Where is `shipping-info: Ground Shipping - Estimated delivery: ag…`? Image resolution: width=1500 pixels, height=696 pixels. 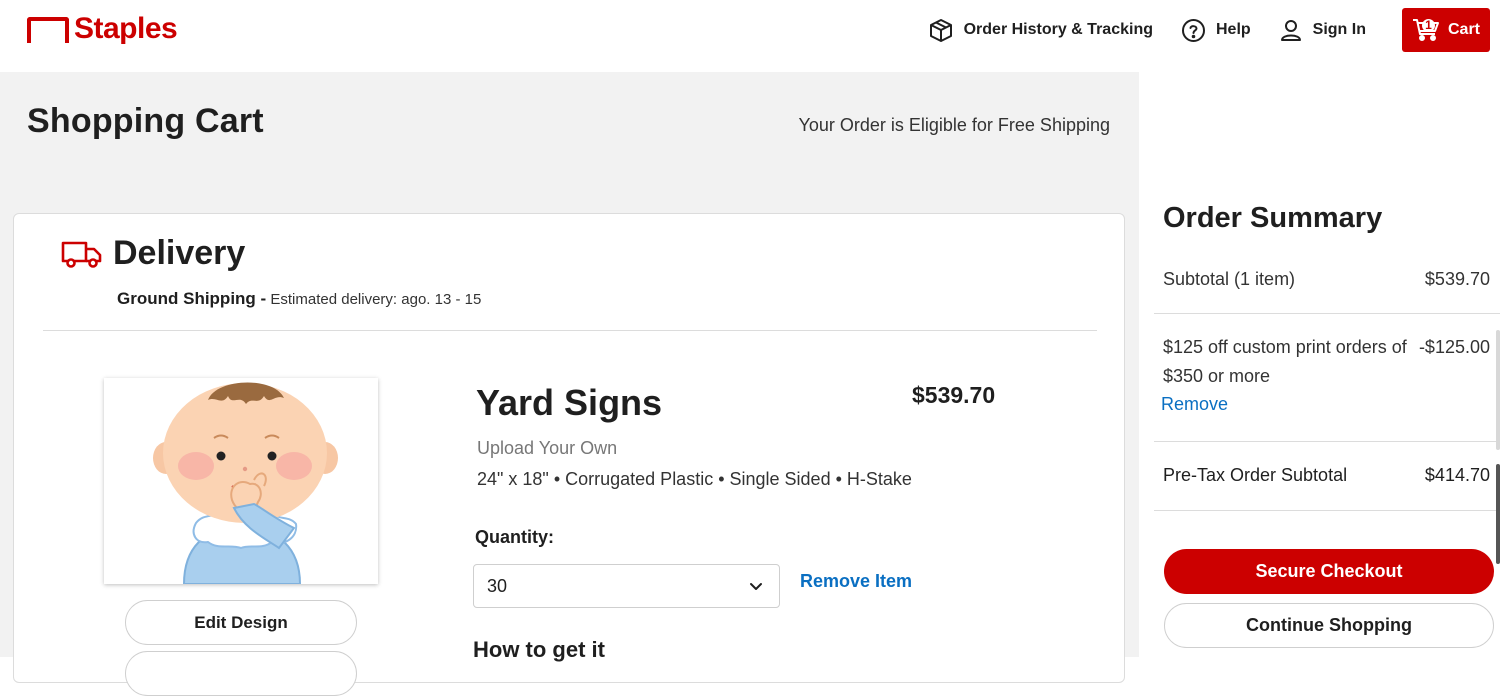 shipping-info: Ground Shipping - Estimated delivery: ag… is located at coordinates (299, 299).